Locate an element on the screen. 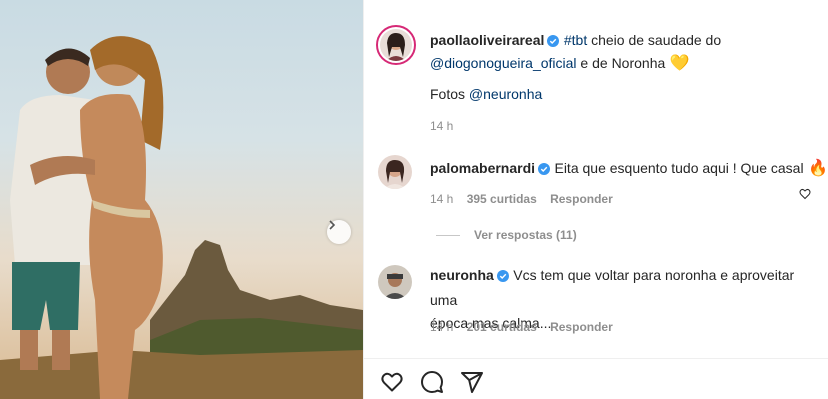 This screenshot has height=399, width=828. hashtag-link: #tbt is located at coordinates (575, 40).